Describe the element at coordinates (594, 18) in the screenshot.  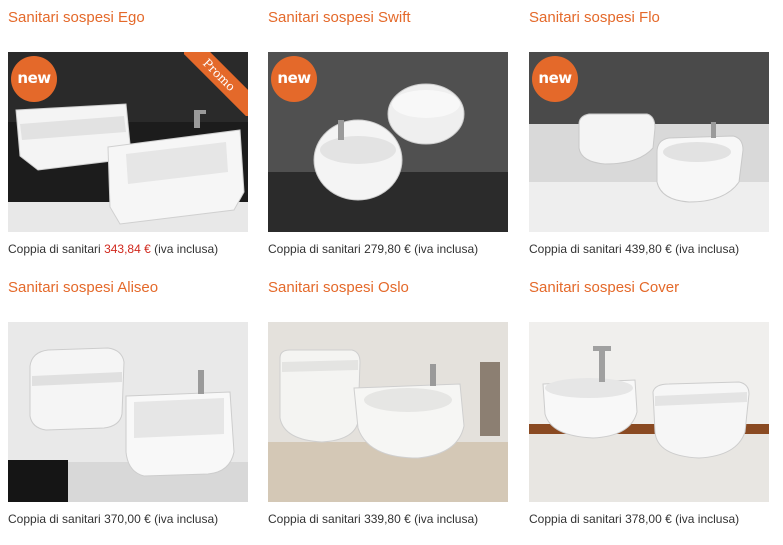
I see `product-title-link: Sanitari sospesi Flo` at that location.